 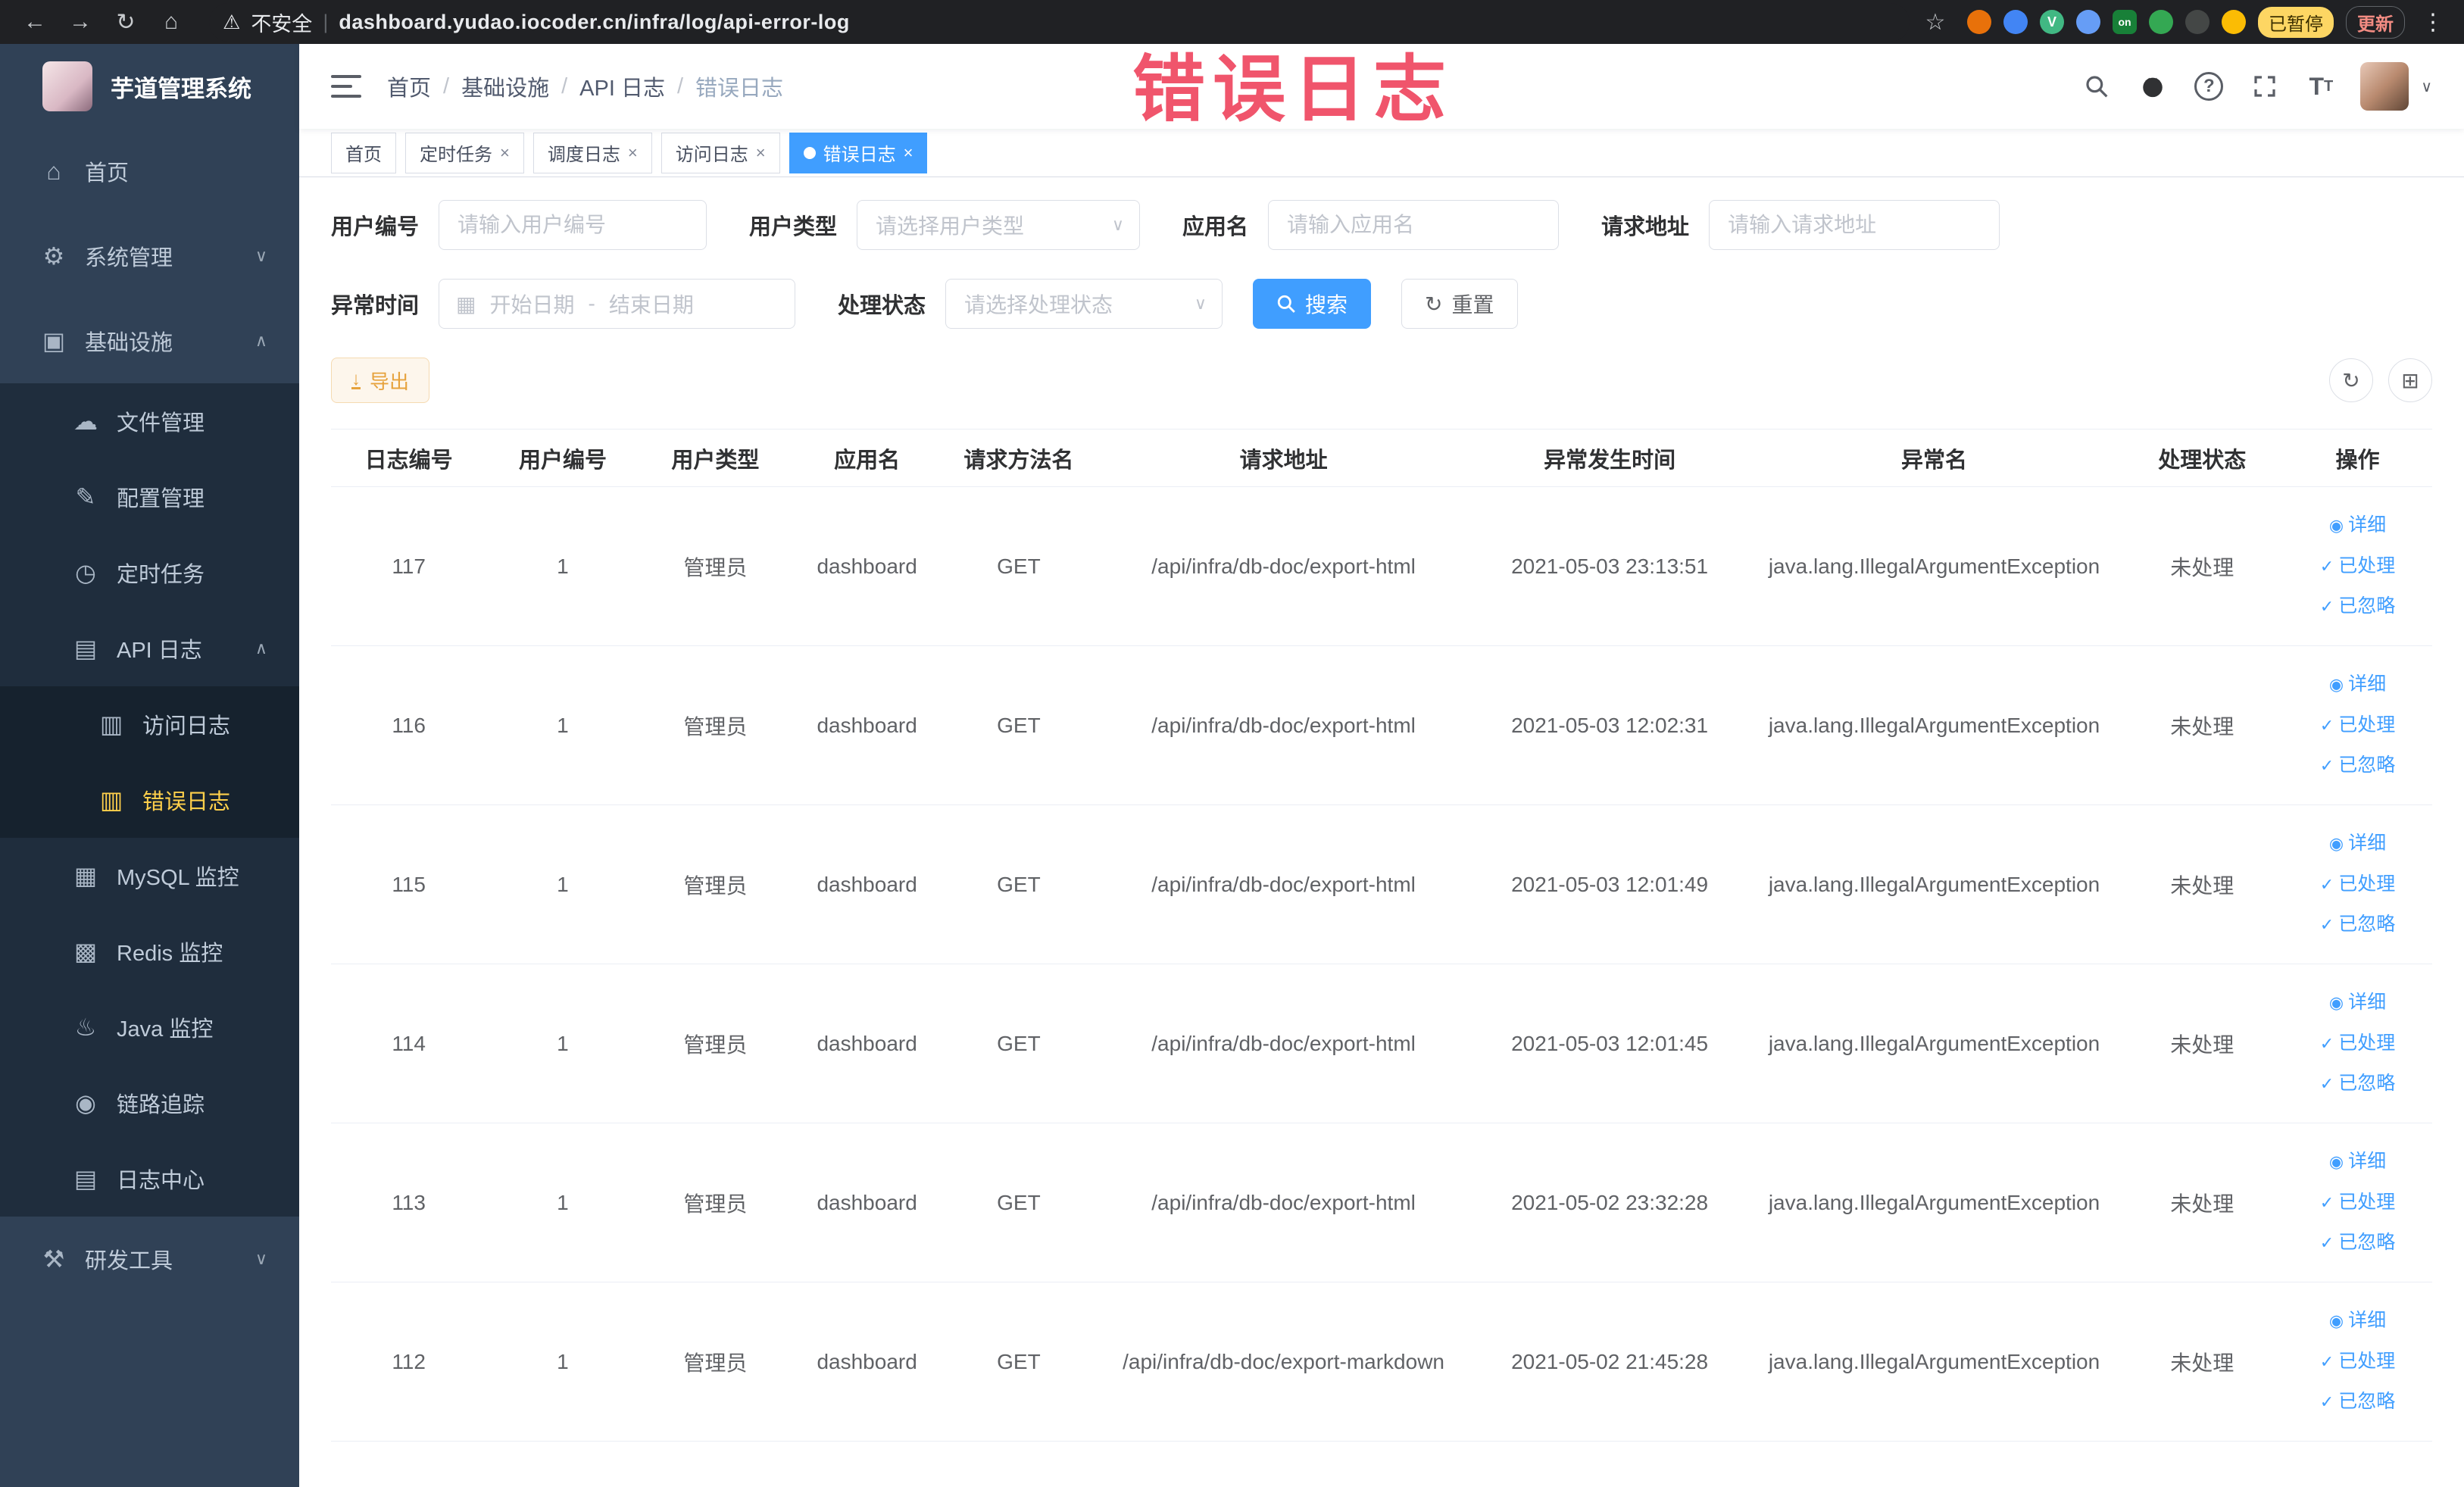 I want to click on column-settings-button: ⊞, so click(x=2410, y=380).